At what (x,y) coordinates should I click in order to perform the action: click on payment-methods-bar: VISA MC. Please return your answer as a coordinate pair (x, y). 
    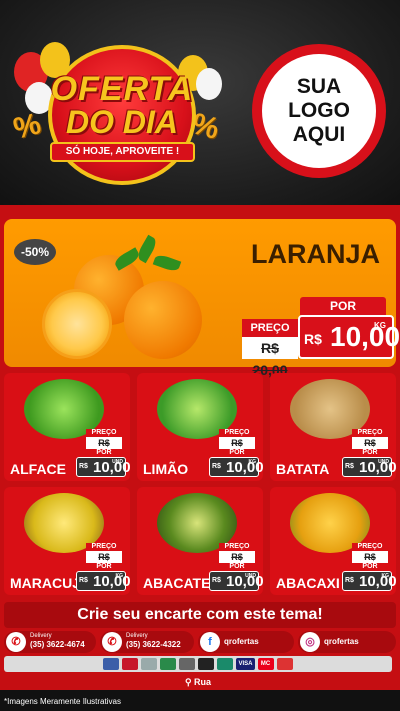
    Looking at the image, I should click on (198, 664).